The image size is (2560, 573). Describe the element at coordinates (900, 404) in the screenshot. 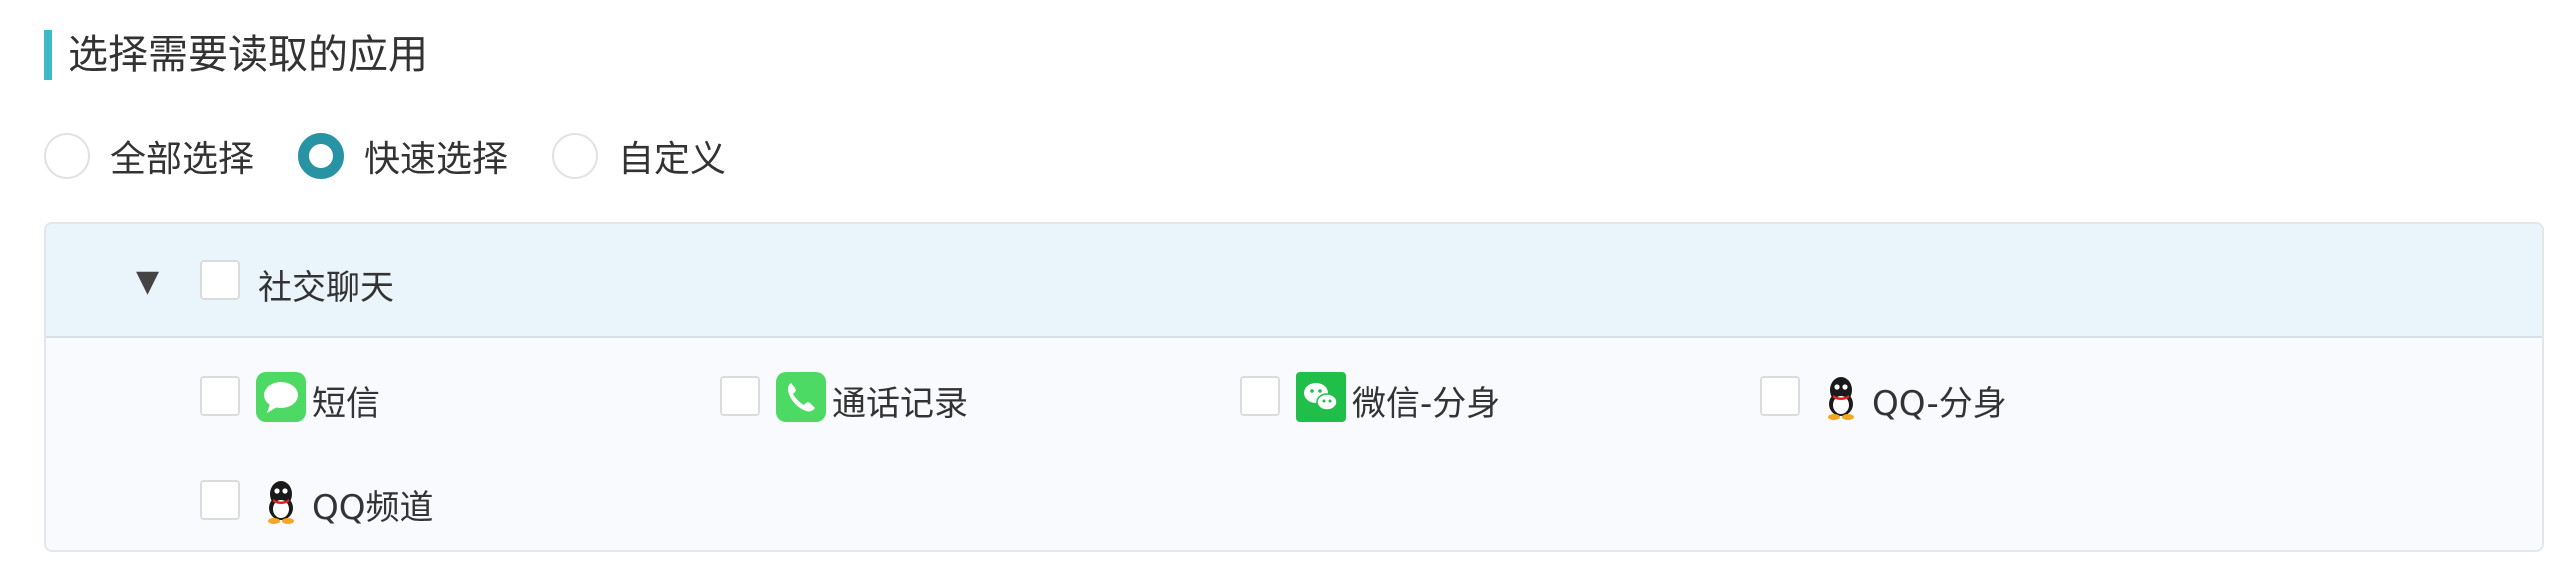

I see `app-label: 通话记录` at that location.